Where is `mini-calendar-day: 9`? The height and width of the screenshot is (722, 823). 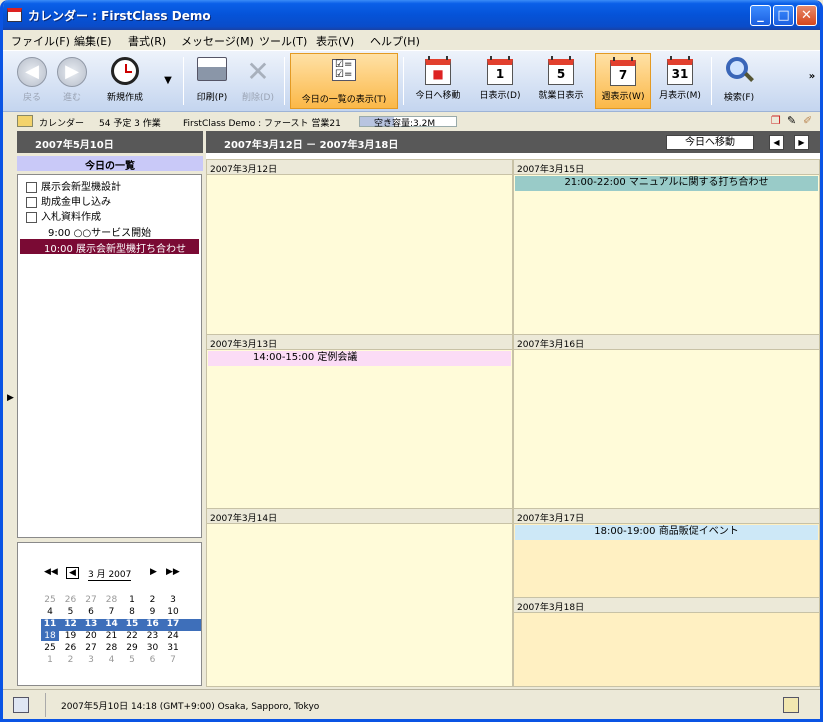
mini-calendar-day: 9 is located at coordinates (153, 612).